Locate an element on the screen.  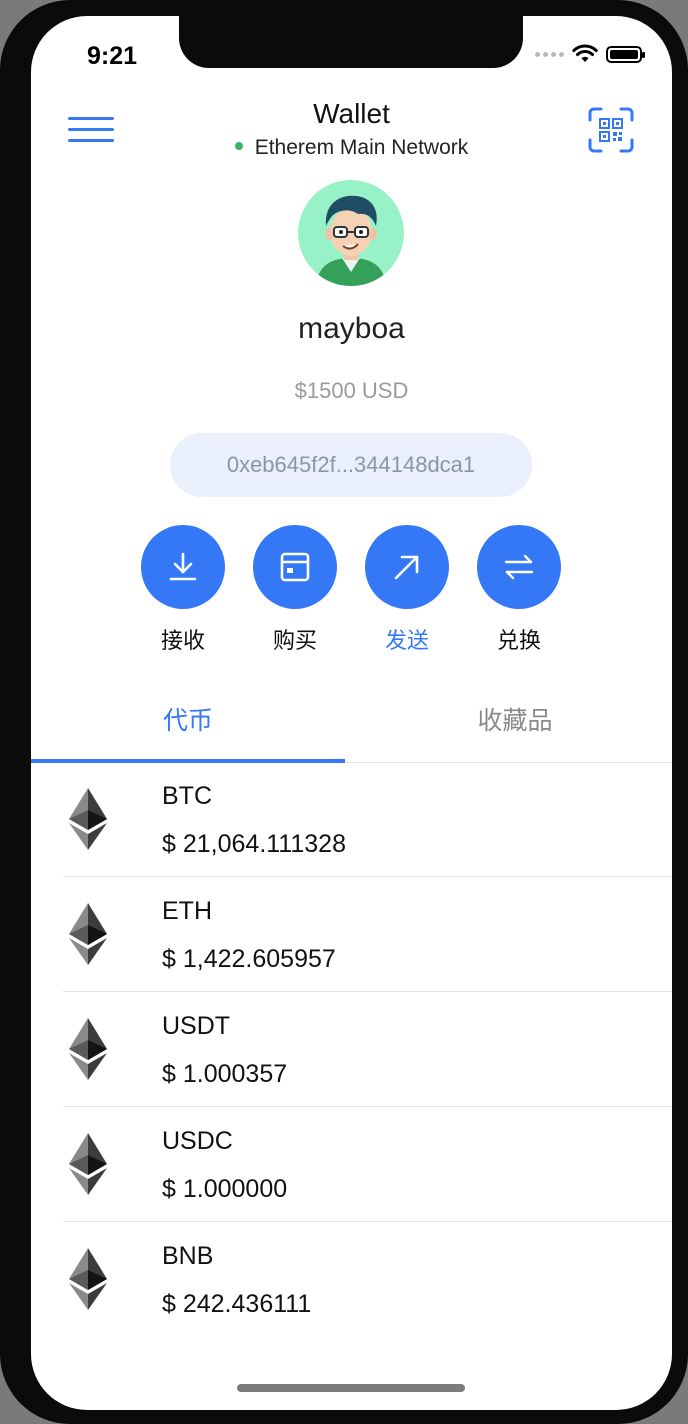
avatar is located at coordinates (351, 233).